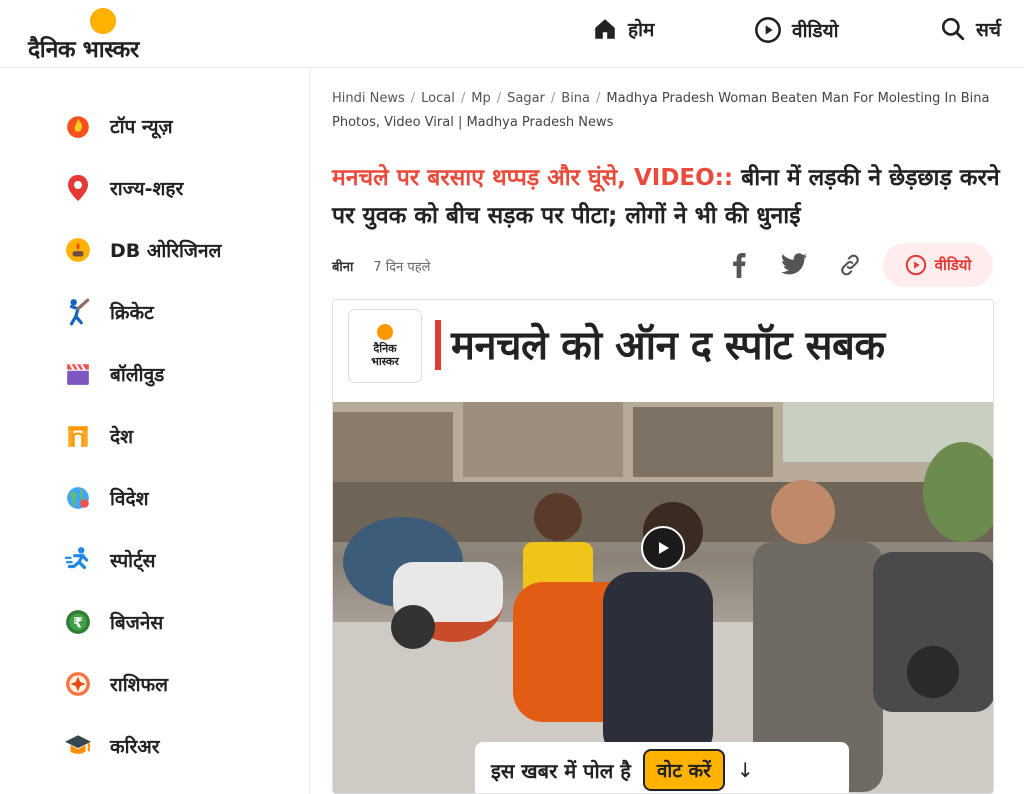 Image resolution: width=1024 pixels, height=794 pixels. Describe the element at coordinates (561, 770) in the screenshot. I see `poll-question: इस खबर में पोल है` at that location.